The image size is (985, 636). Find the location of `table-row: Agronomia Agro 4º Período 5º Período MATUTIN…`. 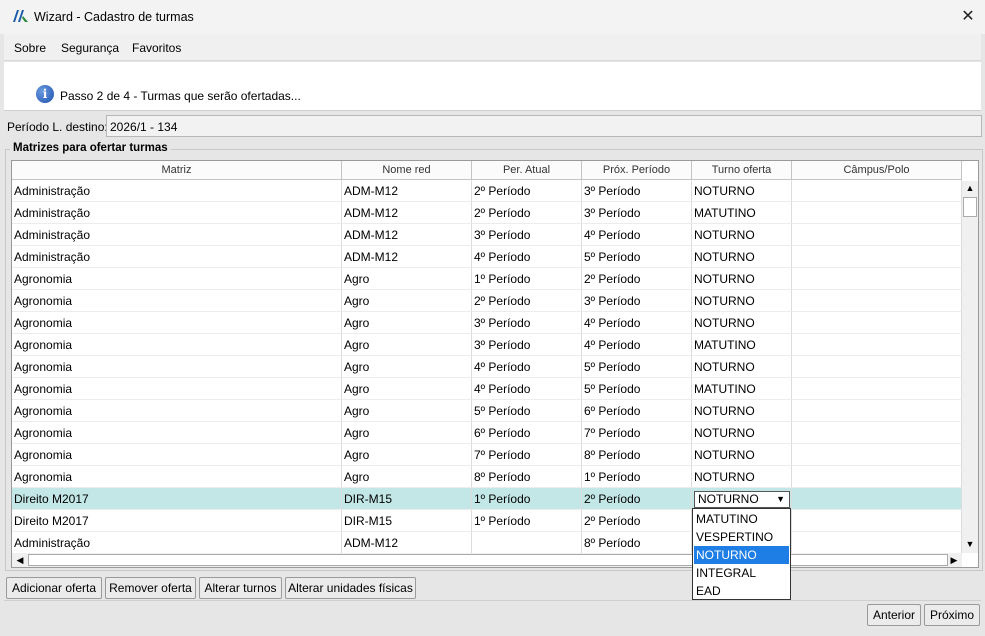

table-row: Agronomia Agro 4º Período 5º Período MATUTIN… is located at coordinates (487, 389).